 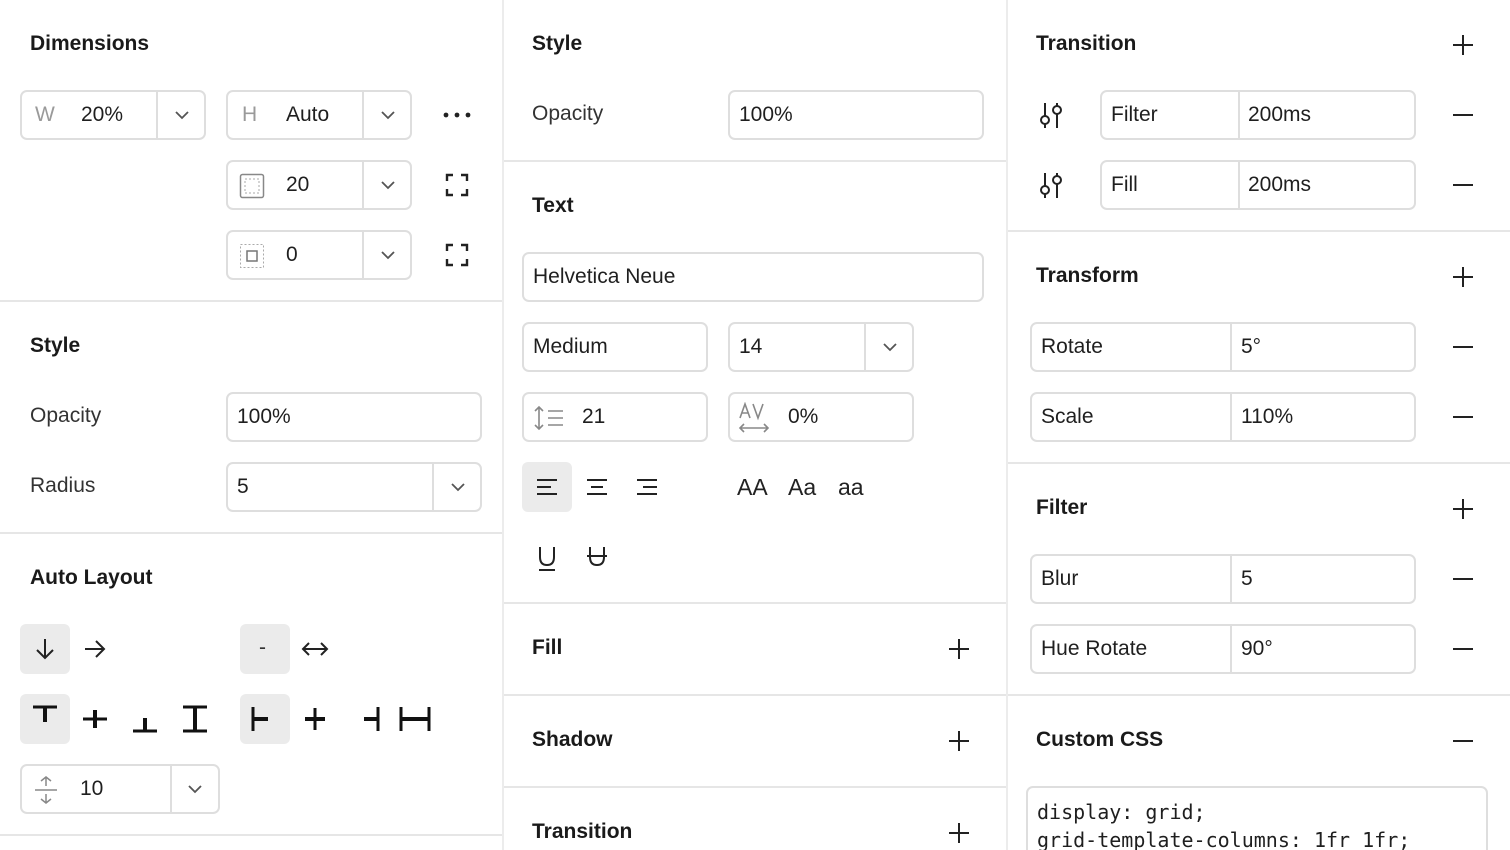 I want to click on align-stretch-icon, so click(x=195, y=719).